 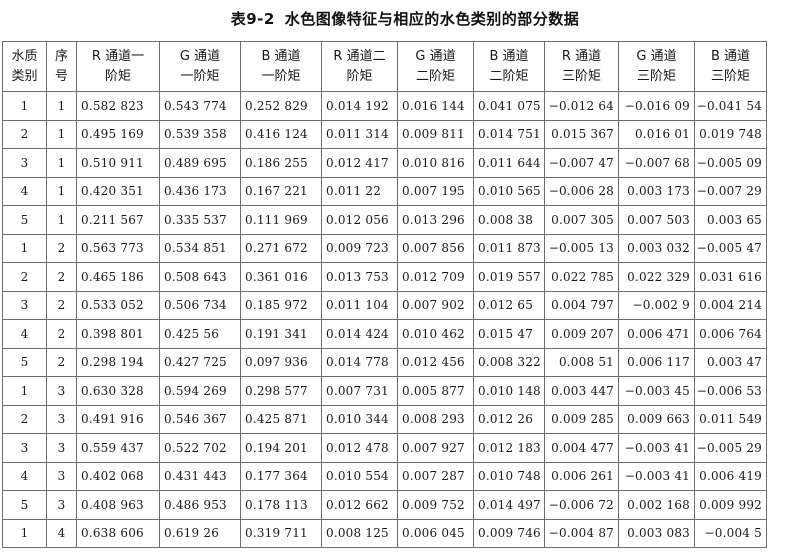 What do you see at coordinates (435, 419) in the screenshot?
I see `value-cell: 0.008 293` at bounding box center [435, 419].